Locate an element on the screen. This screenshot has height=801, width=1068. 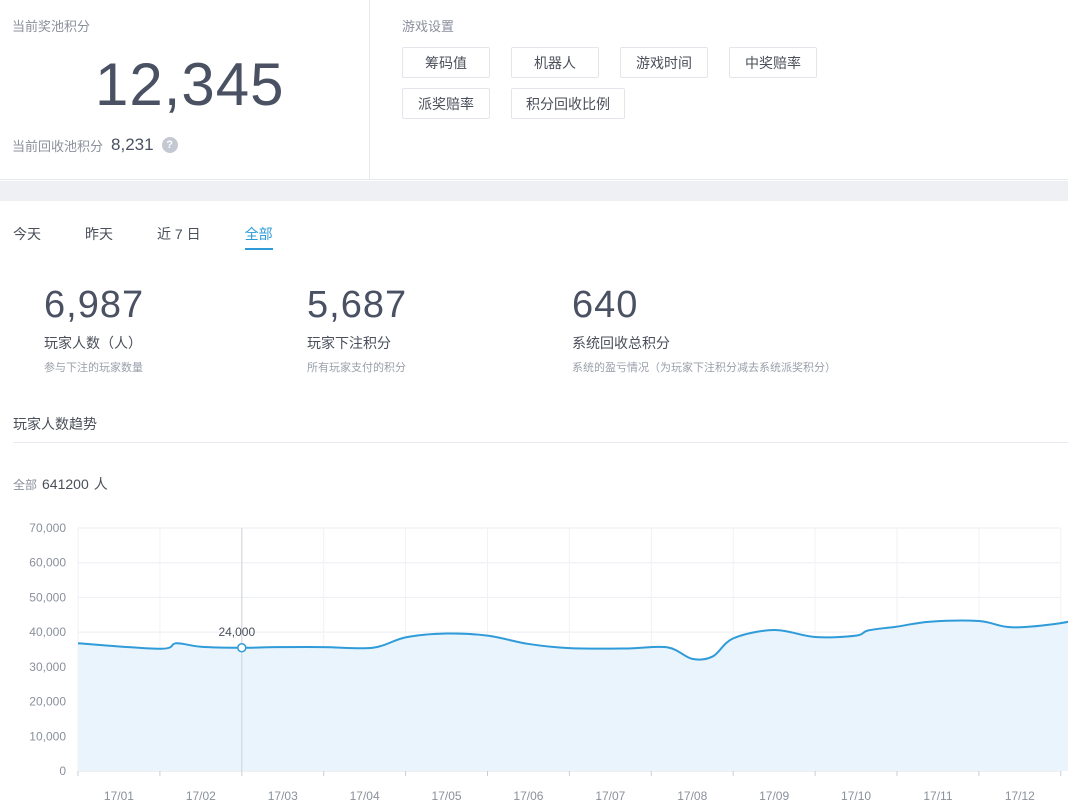
y-tick-label: 10,000 is located at coordinates (47, 736).